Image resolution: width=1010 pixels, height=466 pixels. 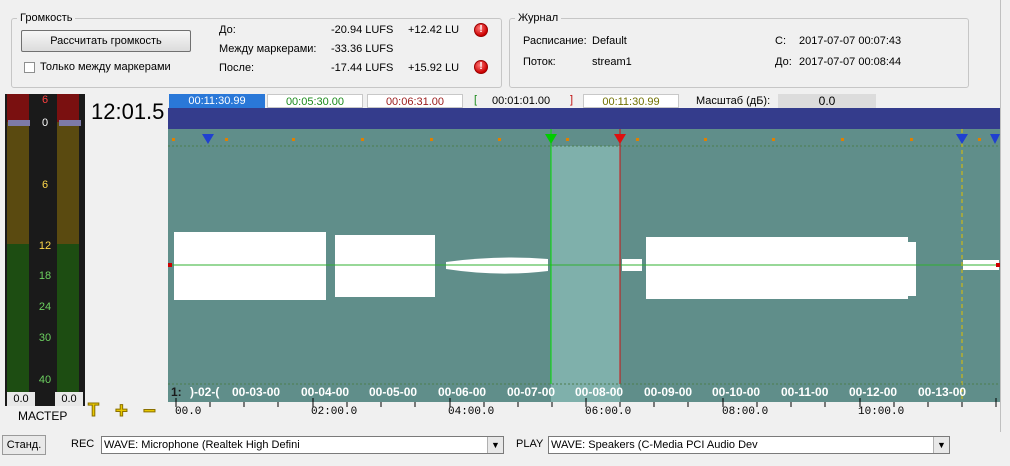 I want to click on scale-label: Масштаб (дБ):, so click(x=733, y=101).